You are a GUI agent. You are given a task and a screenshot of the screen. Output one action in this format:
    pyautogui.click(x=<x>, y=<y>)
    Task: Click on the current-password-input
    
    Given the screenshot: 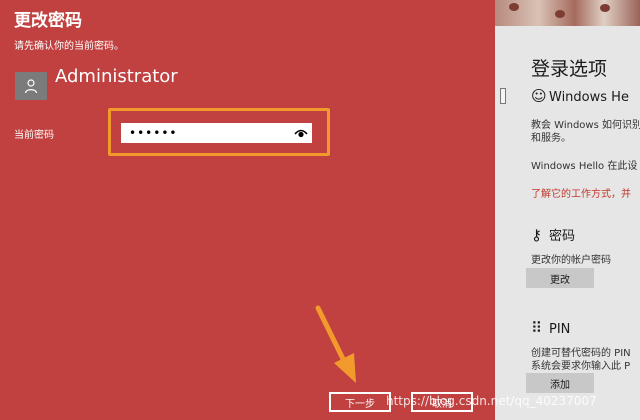 What is the action you would take?
    pyautogui.click(x=216, y=133)
    